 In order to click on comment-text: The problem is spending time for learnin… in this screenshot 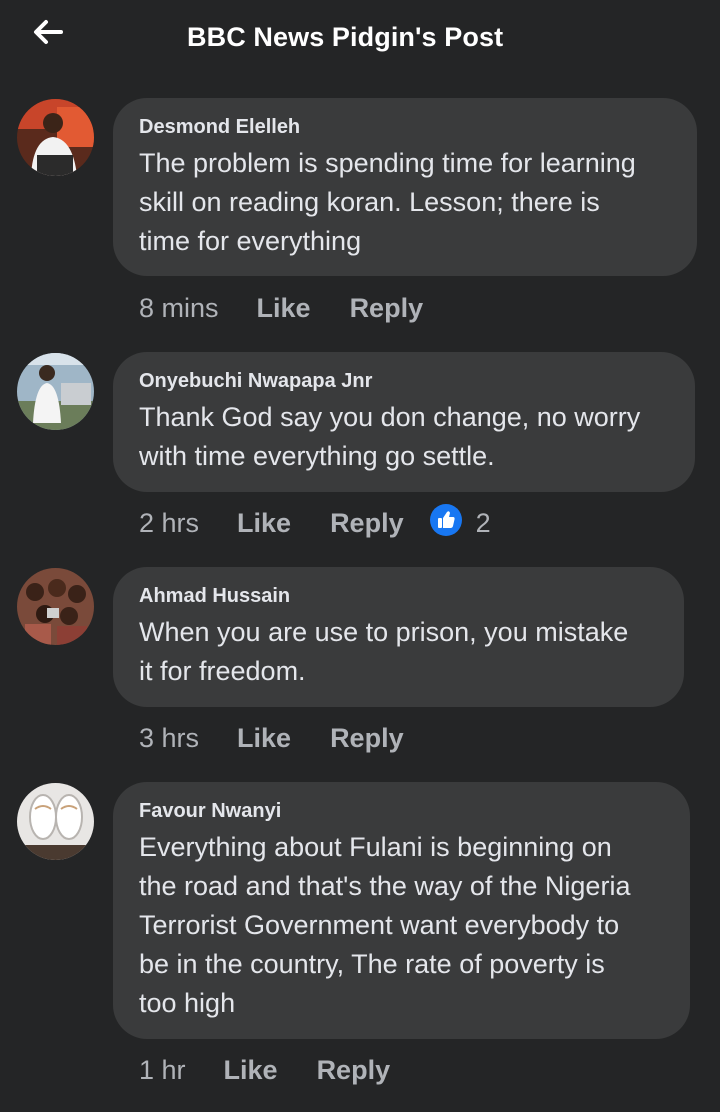, I will do `click(387, 202)`.